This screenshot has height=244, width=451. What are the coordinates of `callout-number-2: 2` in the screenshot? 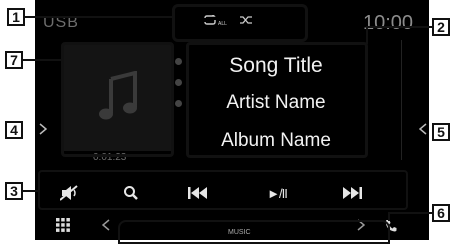 It's located at (441, 27).